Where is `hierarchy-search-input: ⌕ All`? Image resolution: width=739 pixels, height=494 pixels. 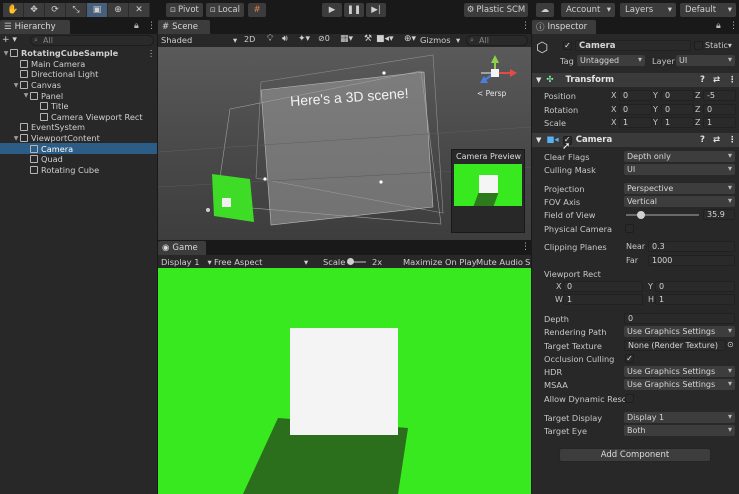 hierarchy-search-input: ⌕ All is located at coordinates (92, 40).